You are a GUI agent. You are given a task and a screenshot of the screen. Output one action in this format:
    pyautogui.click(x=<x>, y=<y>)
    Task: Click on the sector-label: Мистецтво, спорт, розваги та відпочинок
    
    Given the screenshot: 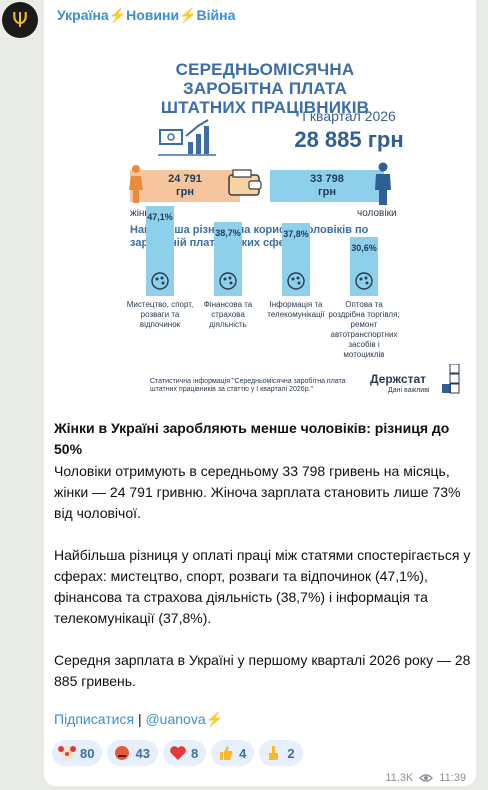 What is the action you would take?
    pyautogui.click(x=160, y=314)
    